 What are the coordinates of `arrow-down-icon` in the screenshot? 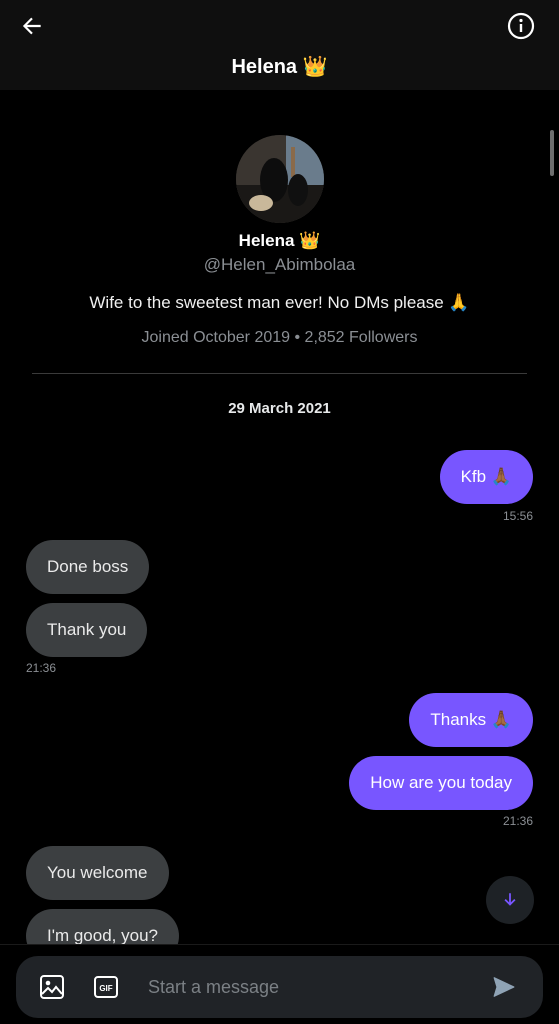 It's located at (510, 899).